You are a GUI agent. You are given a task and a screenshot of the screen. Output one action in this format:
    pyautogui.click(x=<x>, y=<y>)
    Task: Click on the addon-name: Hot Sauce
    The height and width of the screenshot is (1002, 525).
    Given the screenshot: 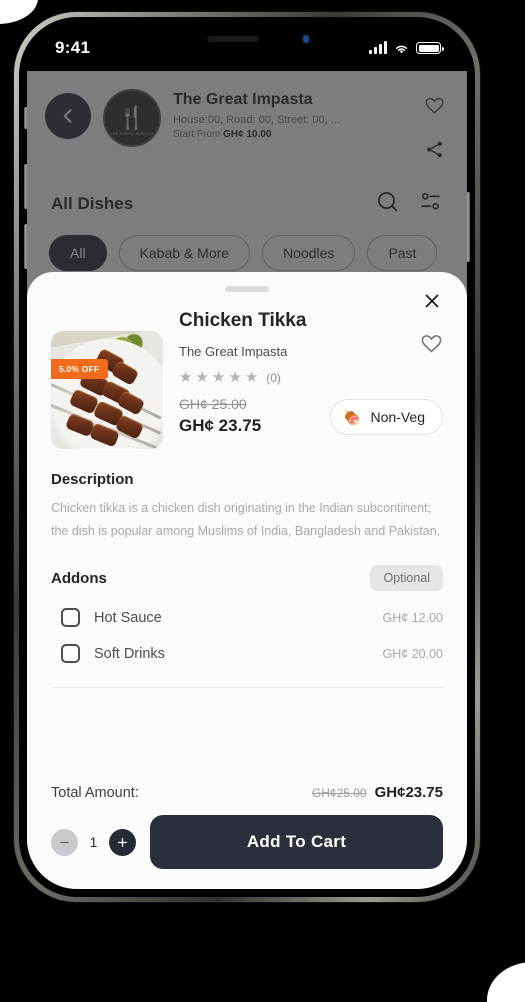 What is the action you would take?
    pyautogui.click(x=128, y=618)
    